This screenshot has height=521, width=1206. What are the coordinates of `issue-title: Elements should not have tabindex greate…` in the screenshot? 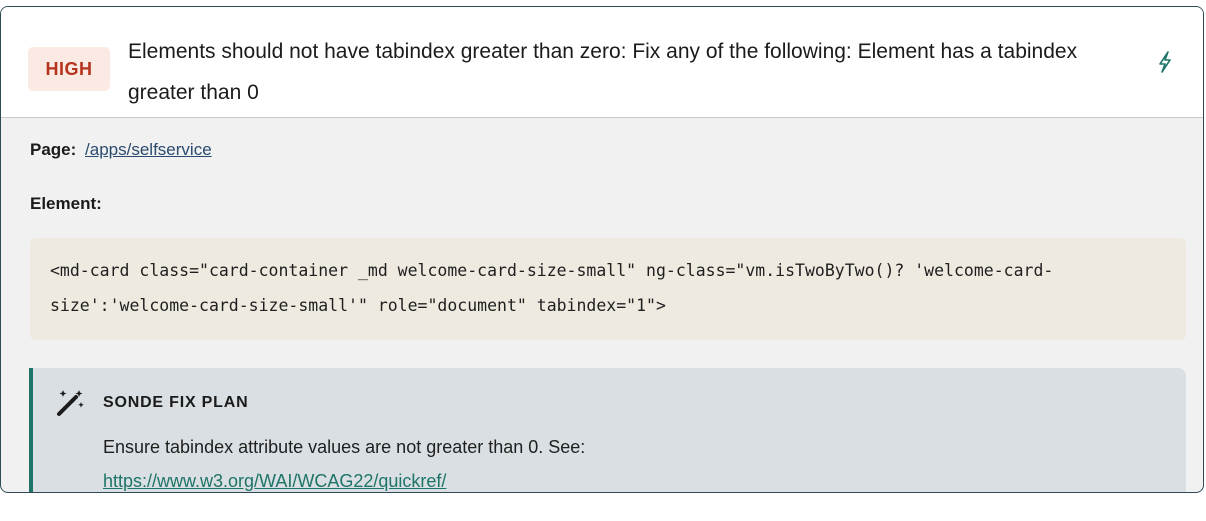 It's located at (603, 72).